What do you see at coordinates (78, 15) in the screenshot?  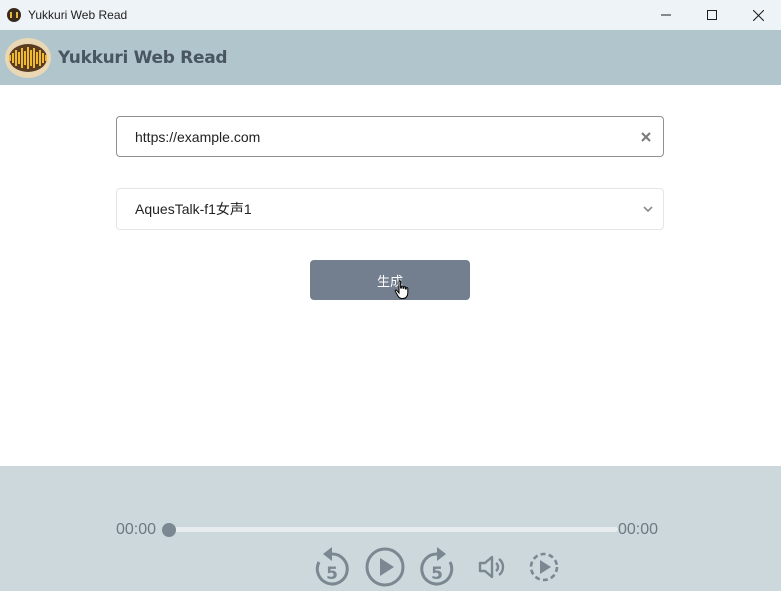 I see `window-title: Yukkuri Web Read` at bounding box center [78, 15].